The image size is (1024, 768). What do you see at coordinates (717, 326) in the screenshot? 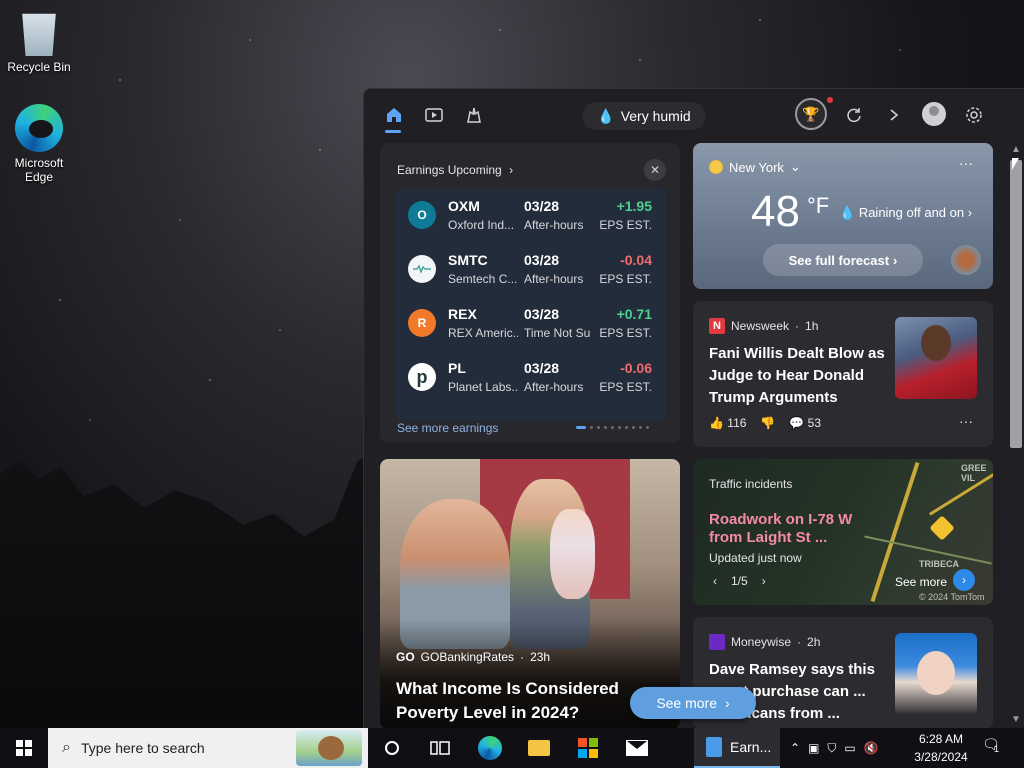
I see `newsweek-logo-icon: N` at bounding box center [717, 326].